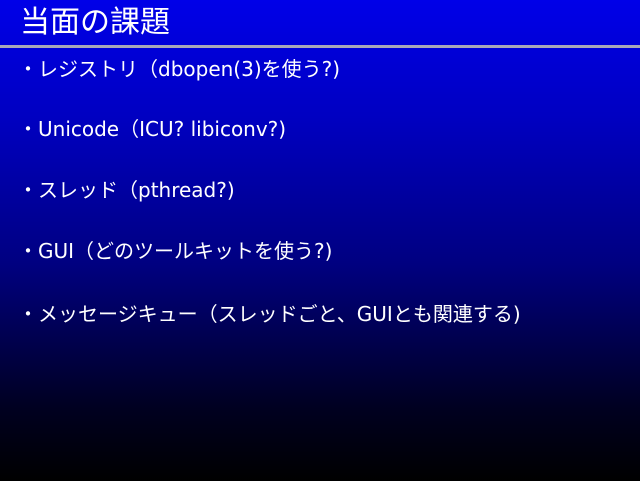 The height and width of the screenshot is (481, 640). I want to click on bullet-registry: ・レジストリ（dbopen(3)を使う?), so click(179, 69).